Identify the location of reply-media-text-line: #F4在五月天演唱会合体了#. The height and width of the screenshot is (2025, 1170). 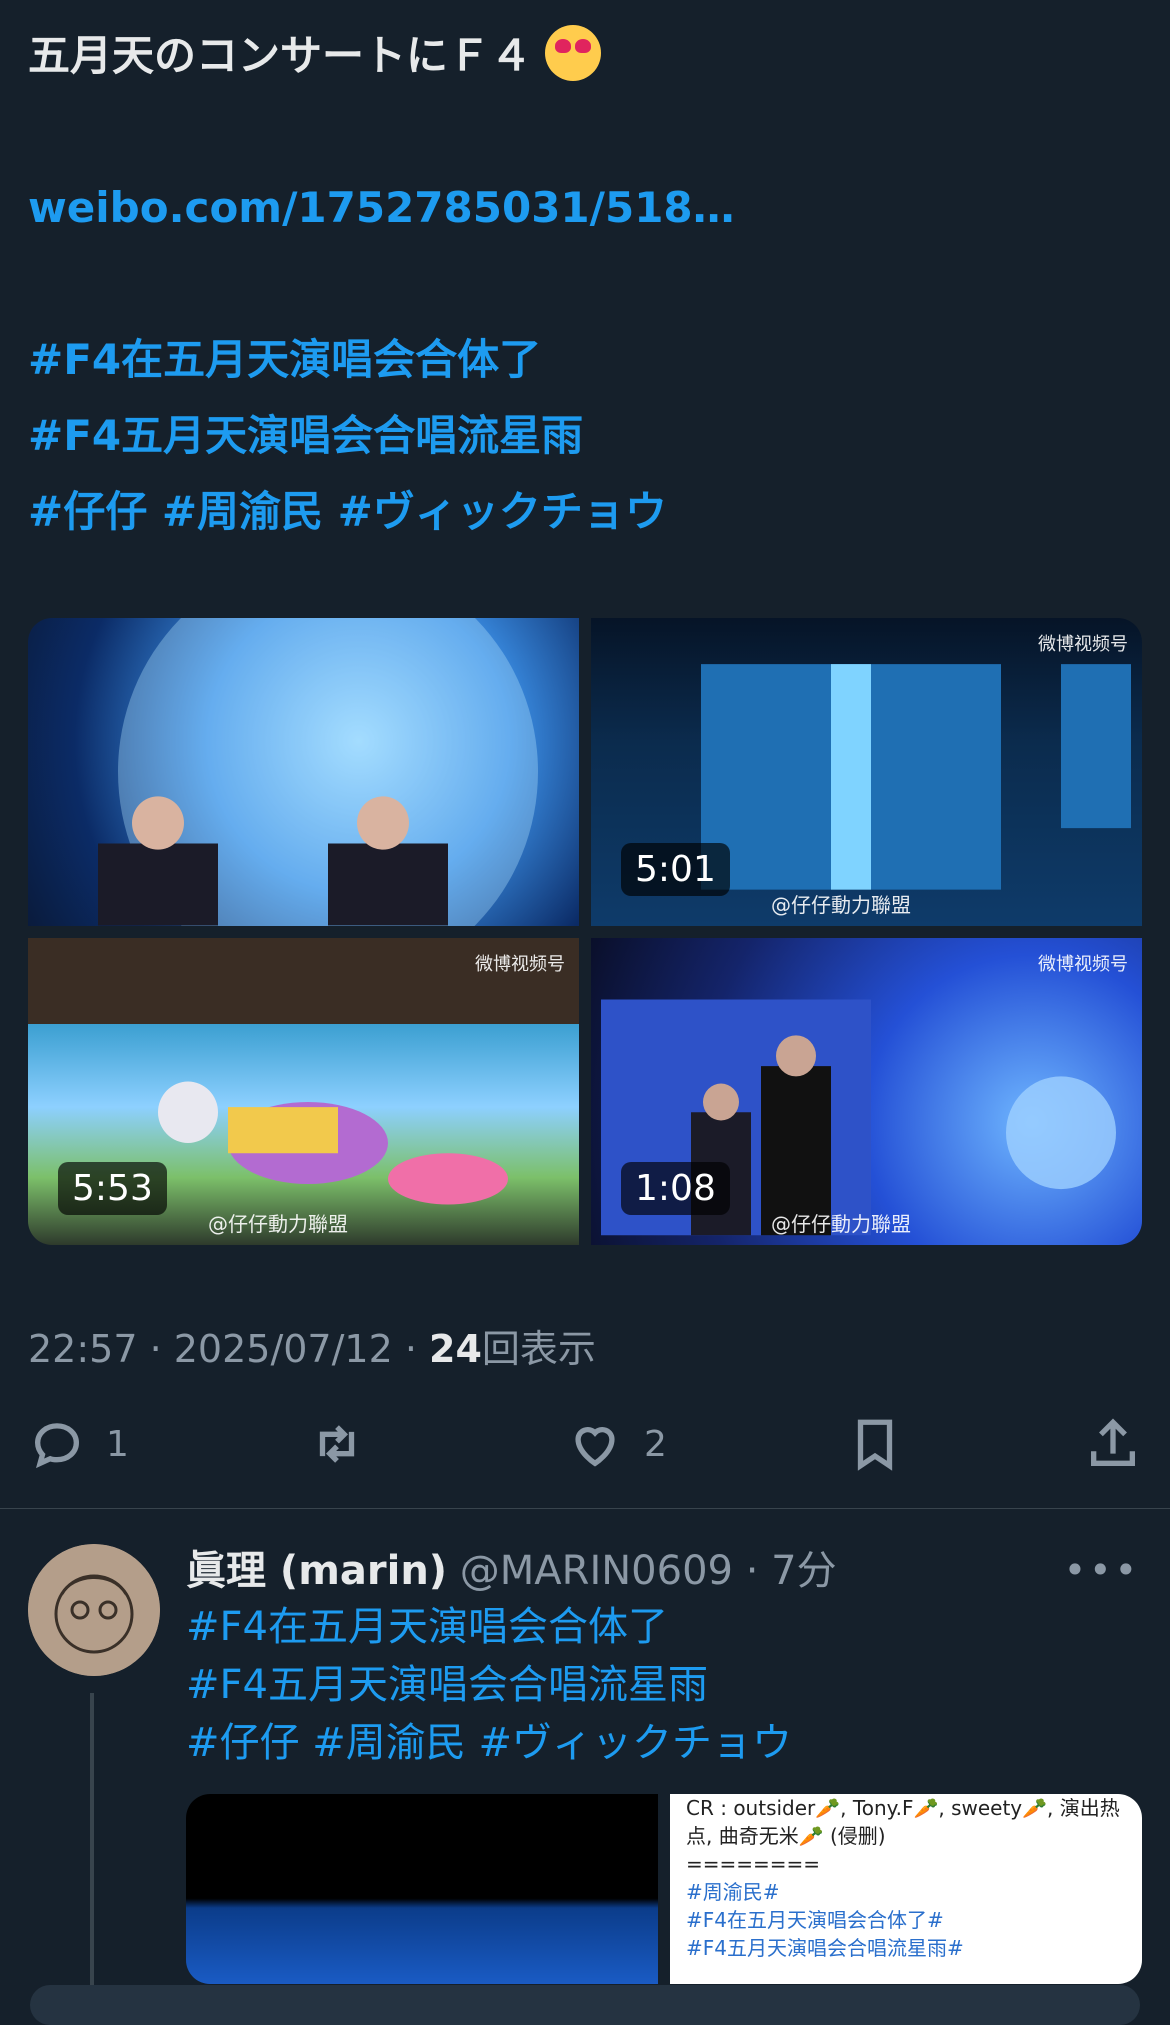
(815, 1920).